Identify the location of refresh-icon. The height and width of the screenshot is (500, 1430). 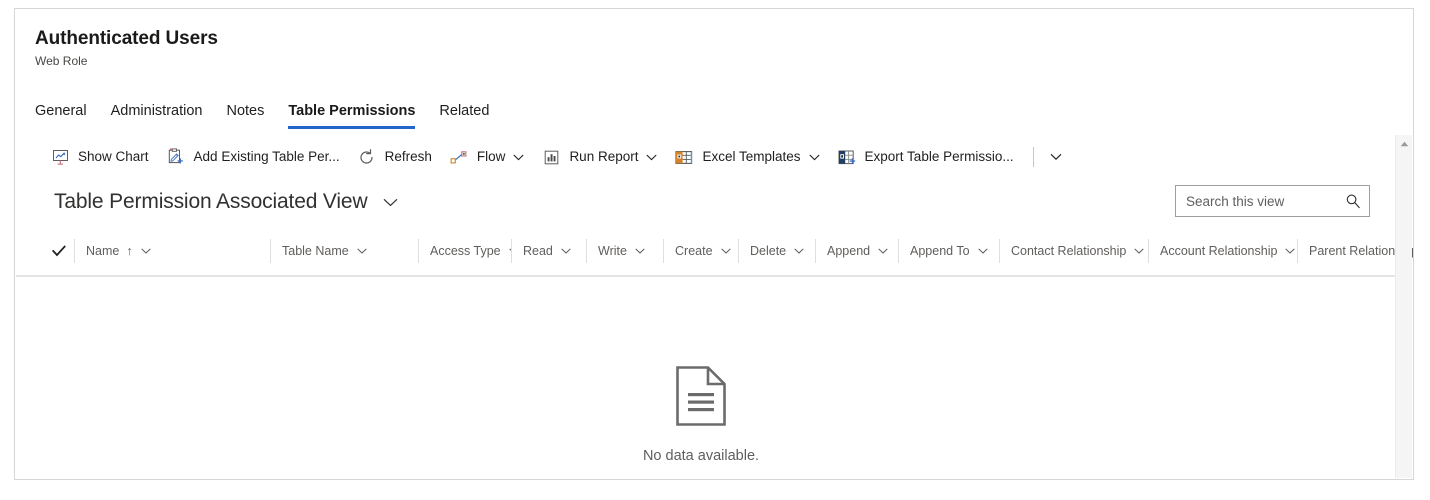
(367, 157).